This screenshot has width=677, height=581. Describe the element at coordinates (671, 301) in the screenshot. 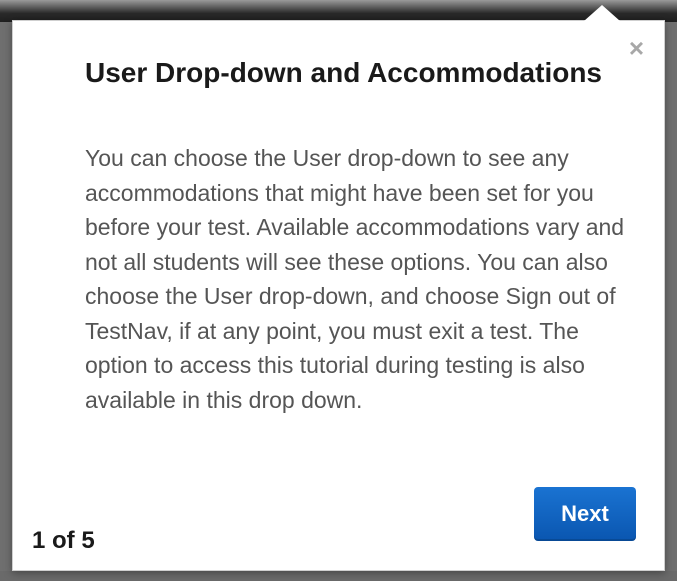

I see `background-right` at that location.